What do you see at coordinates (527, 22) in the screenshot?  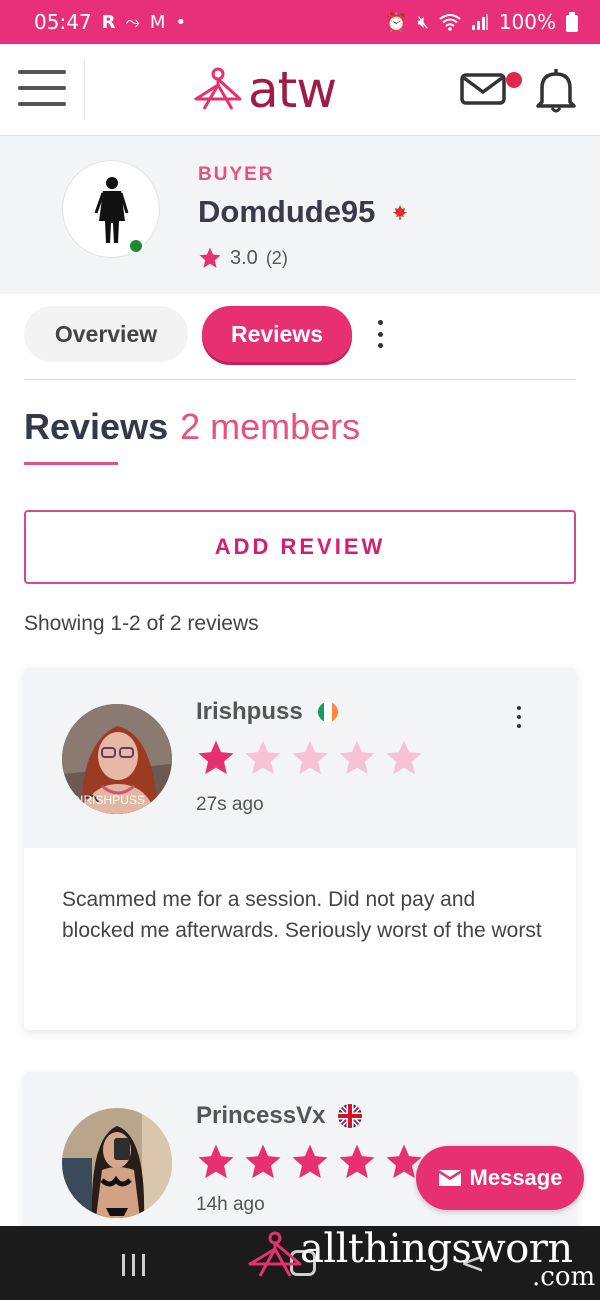 I see `battery-percent: 100%` at bounding box center [527, 22].